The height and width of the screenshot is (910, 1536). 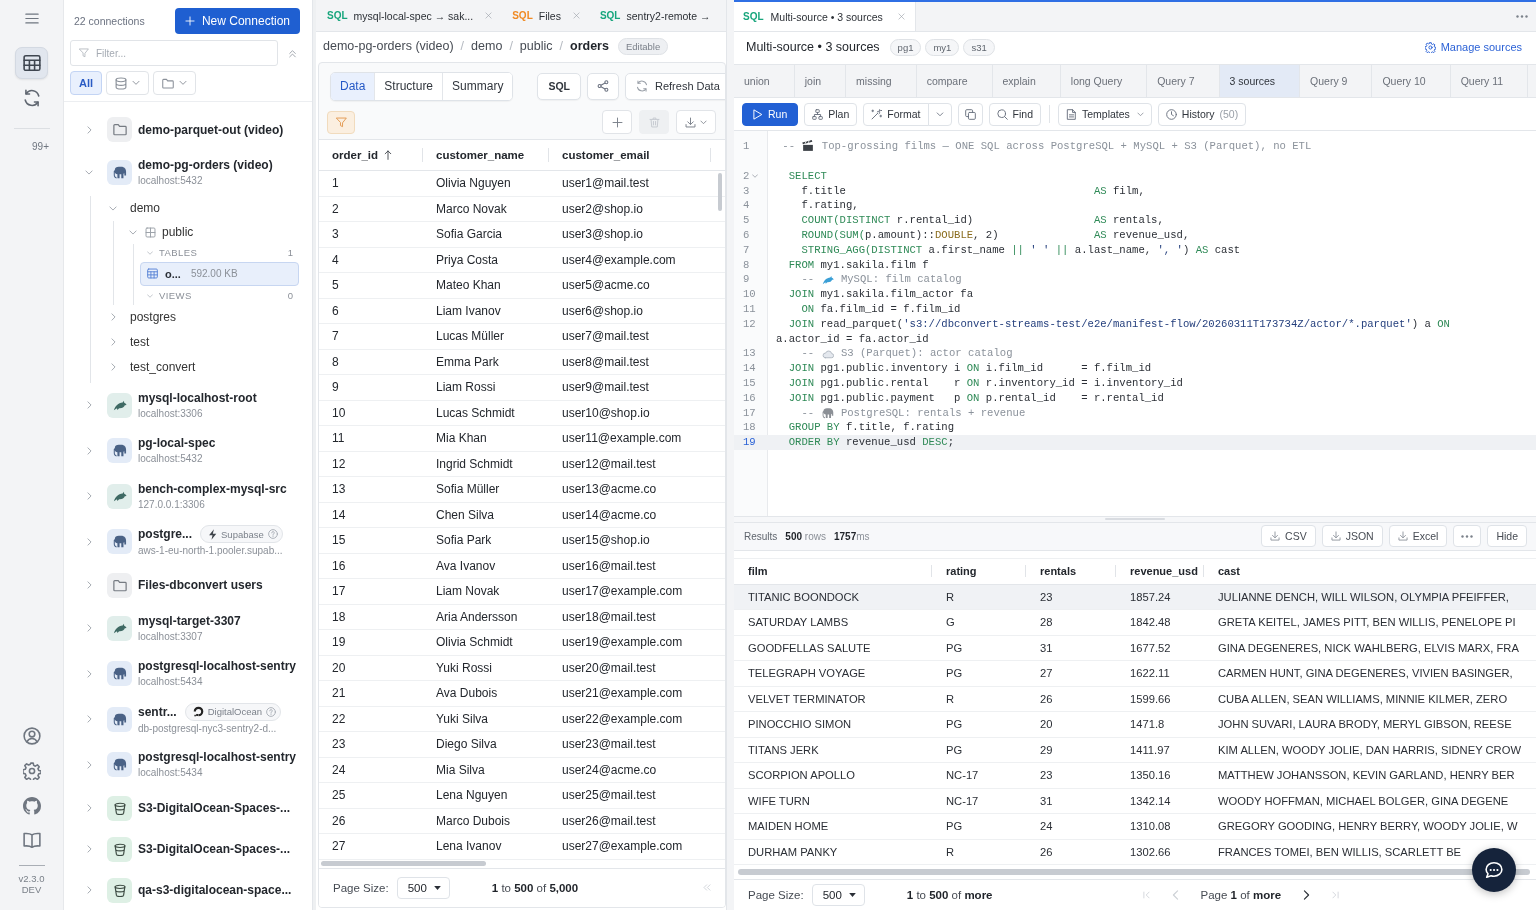 I want to click on account-icon, so click(x=31, y=736).